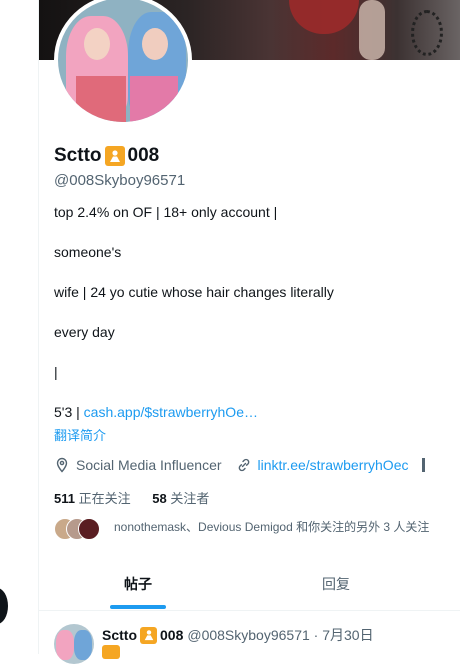 Image resolution: width=460 pixels, height=664 pixels. I want to click on post-author-name: Sctto 008, so click(142, 635).